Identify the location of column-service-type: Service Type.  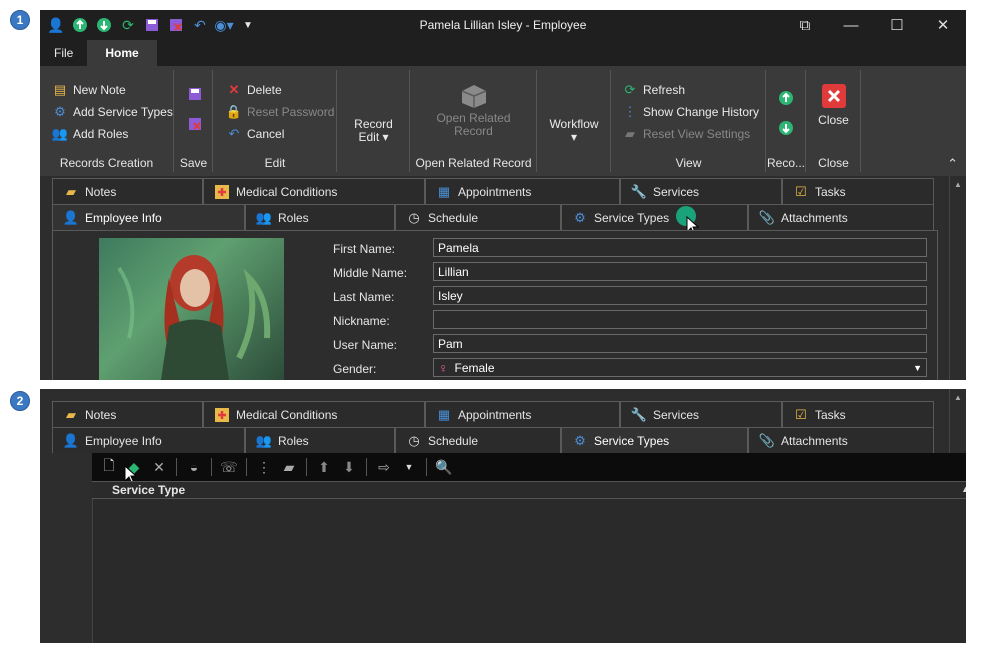
(148, 490).